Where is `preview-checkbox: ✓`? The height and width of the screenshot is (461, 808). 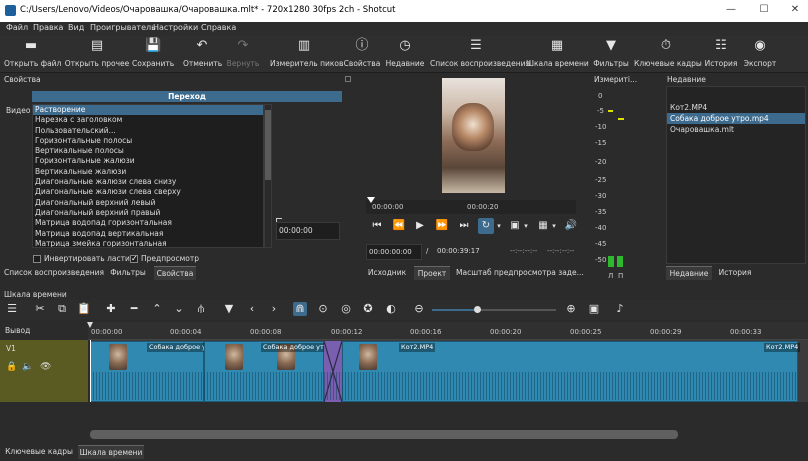
preview-checkbox: ✓ is located at coordinates (134, 259).